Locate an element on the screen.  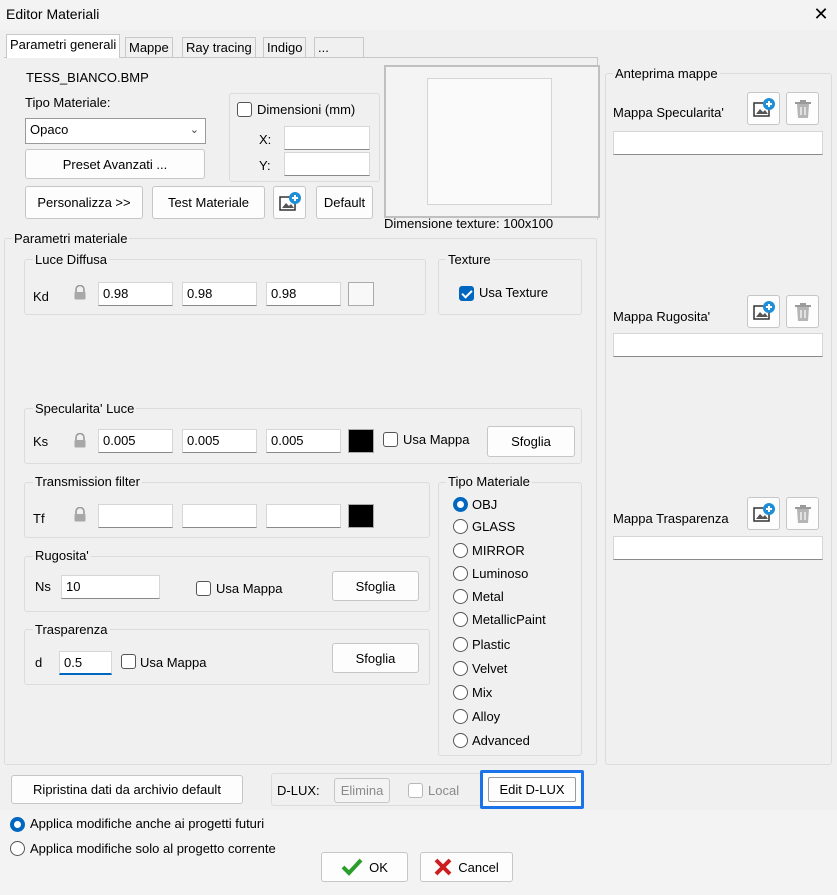
radio-metal is located at coordinates (460, 596).